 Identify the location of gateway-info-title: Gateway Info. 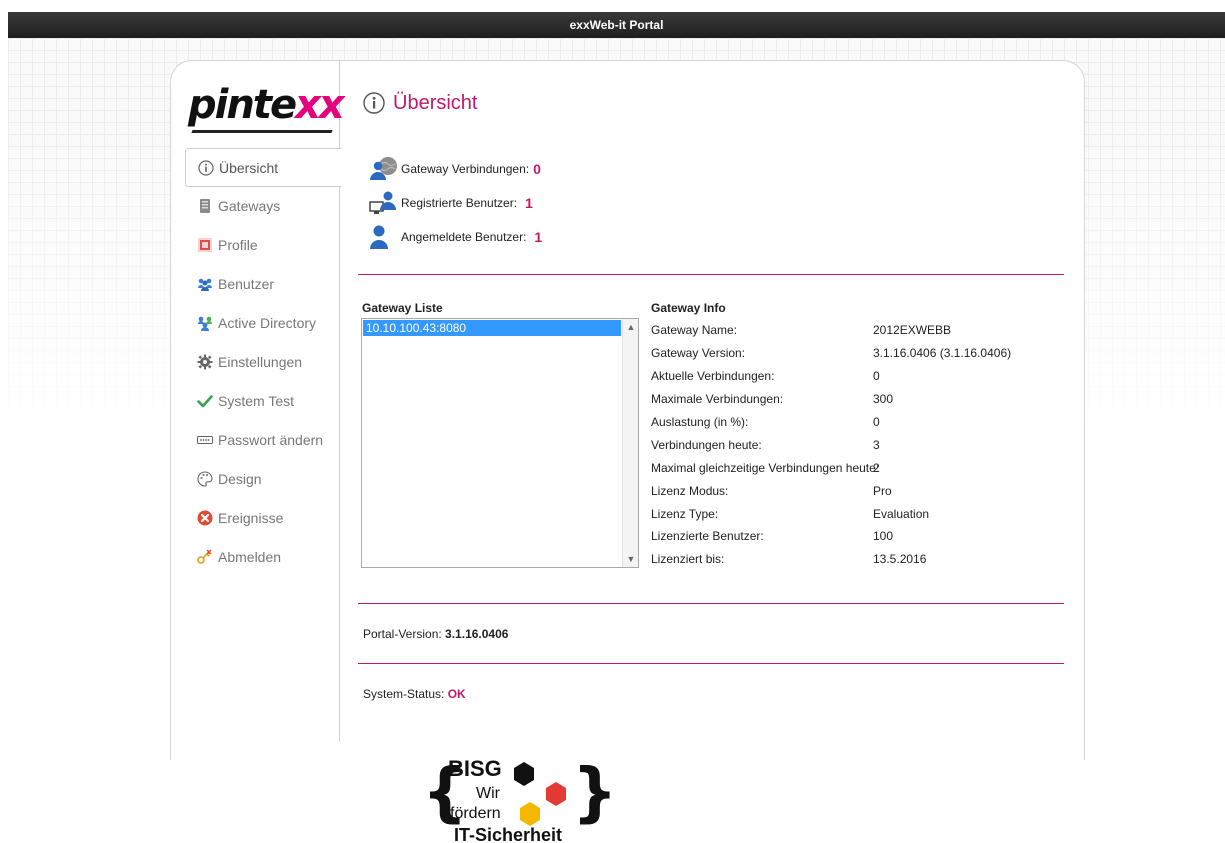
(688, 308).